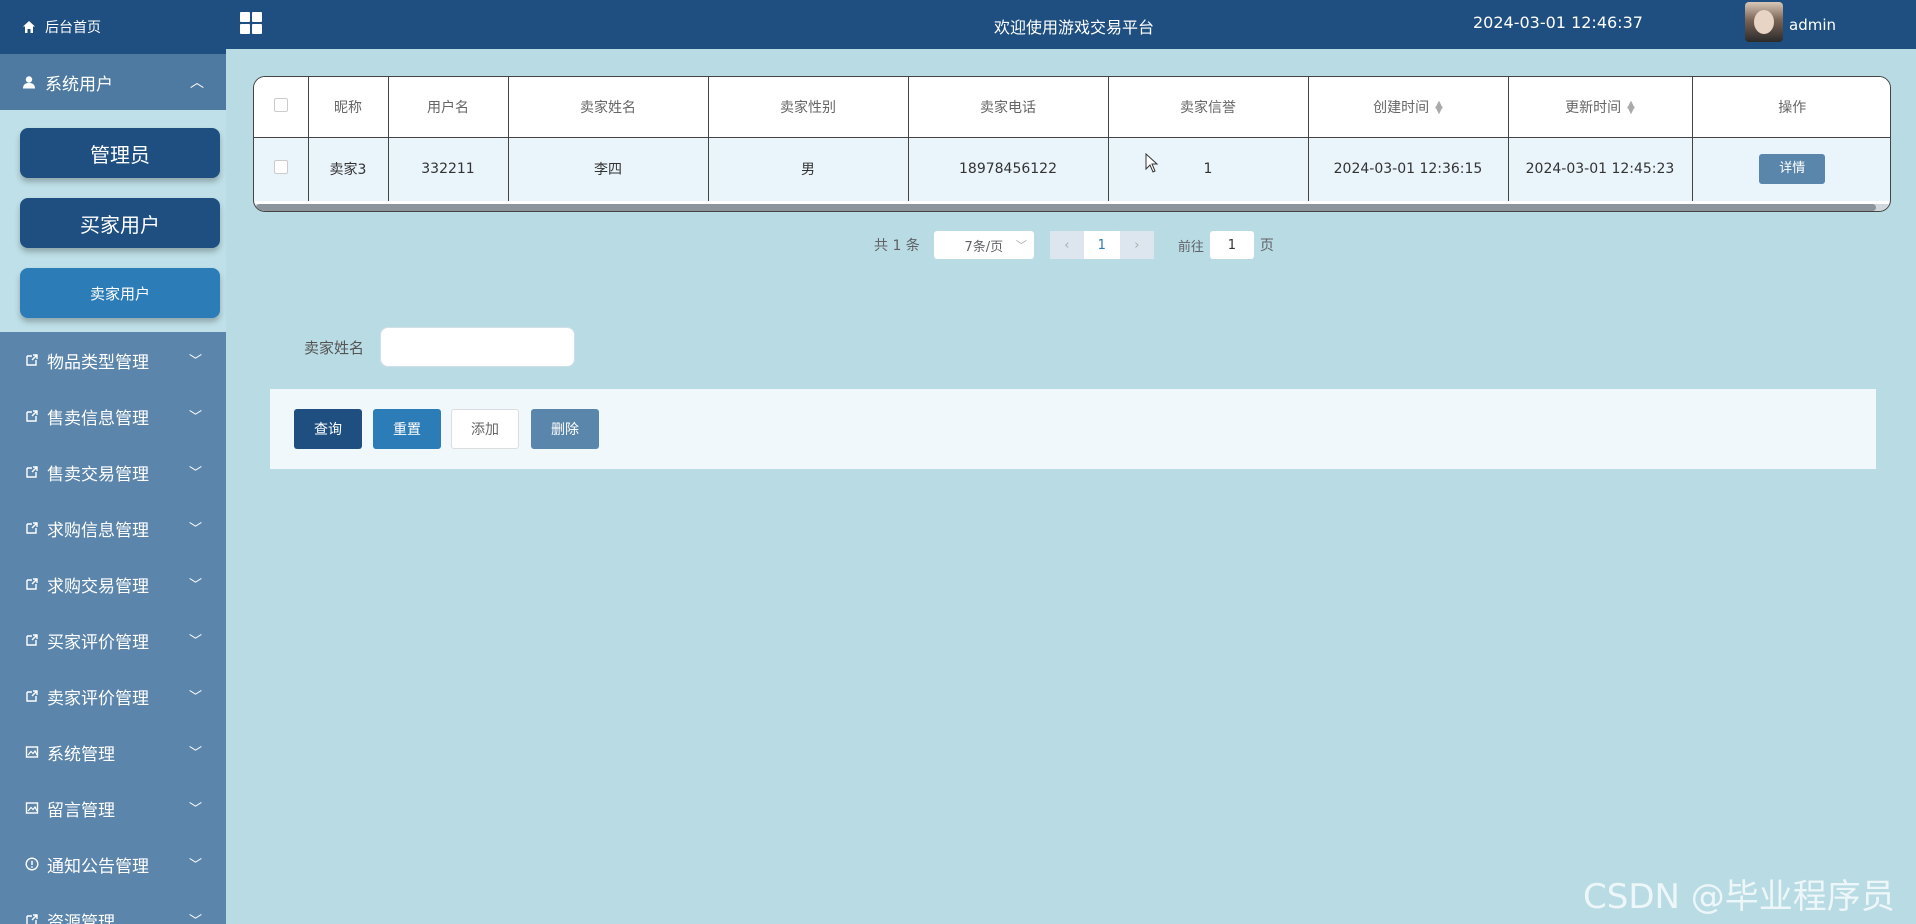 The height and width of the screenshot is (924, 1916). What do you see at coordinates (79, 84) in the screenshot?
I see `sidebar-section-label: 系统用户` at bounding box center [79, 84].